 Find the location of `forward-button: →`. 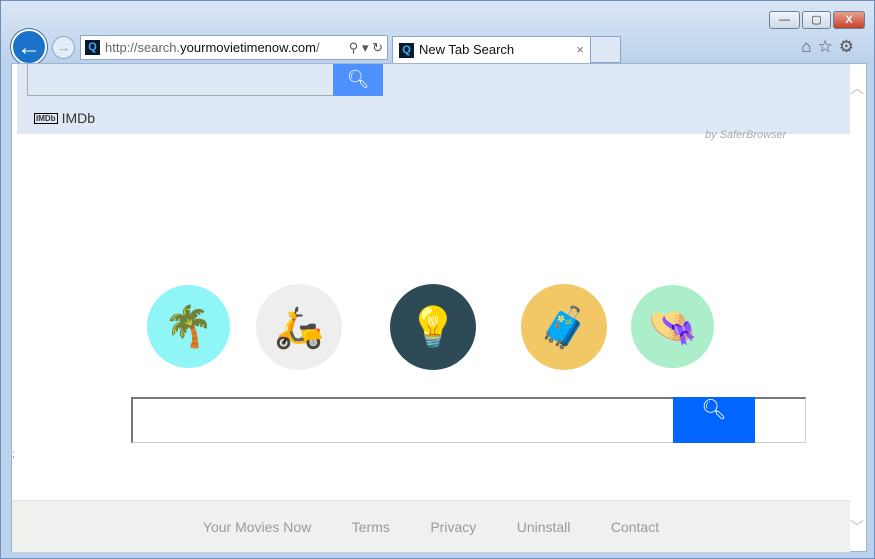

forward-button: → is located at coordinates (63, 47).